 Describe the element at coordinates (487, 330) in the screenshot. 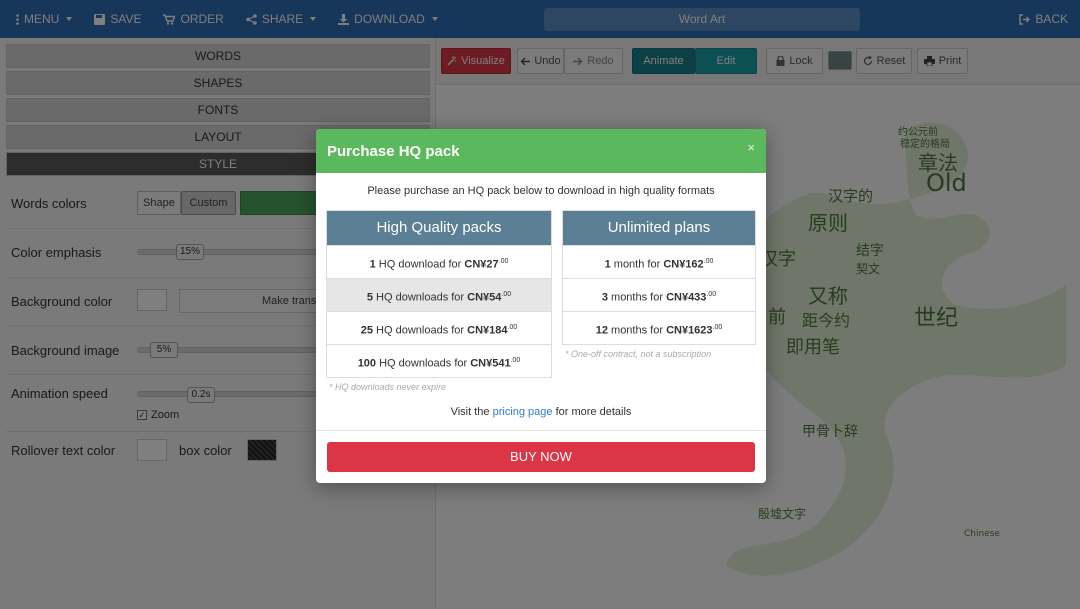

I see `pack-price: CN¥184` at that location.